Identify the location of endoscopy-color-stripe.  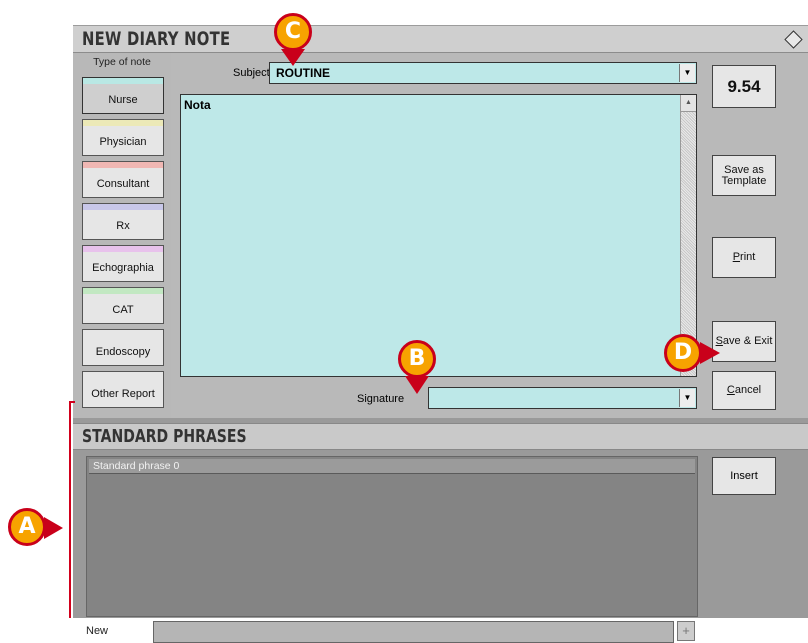
(123, 333).